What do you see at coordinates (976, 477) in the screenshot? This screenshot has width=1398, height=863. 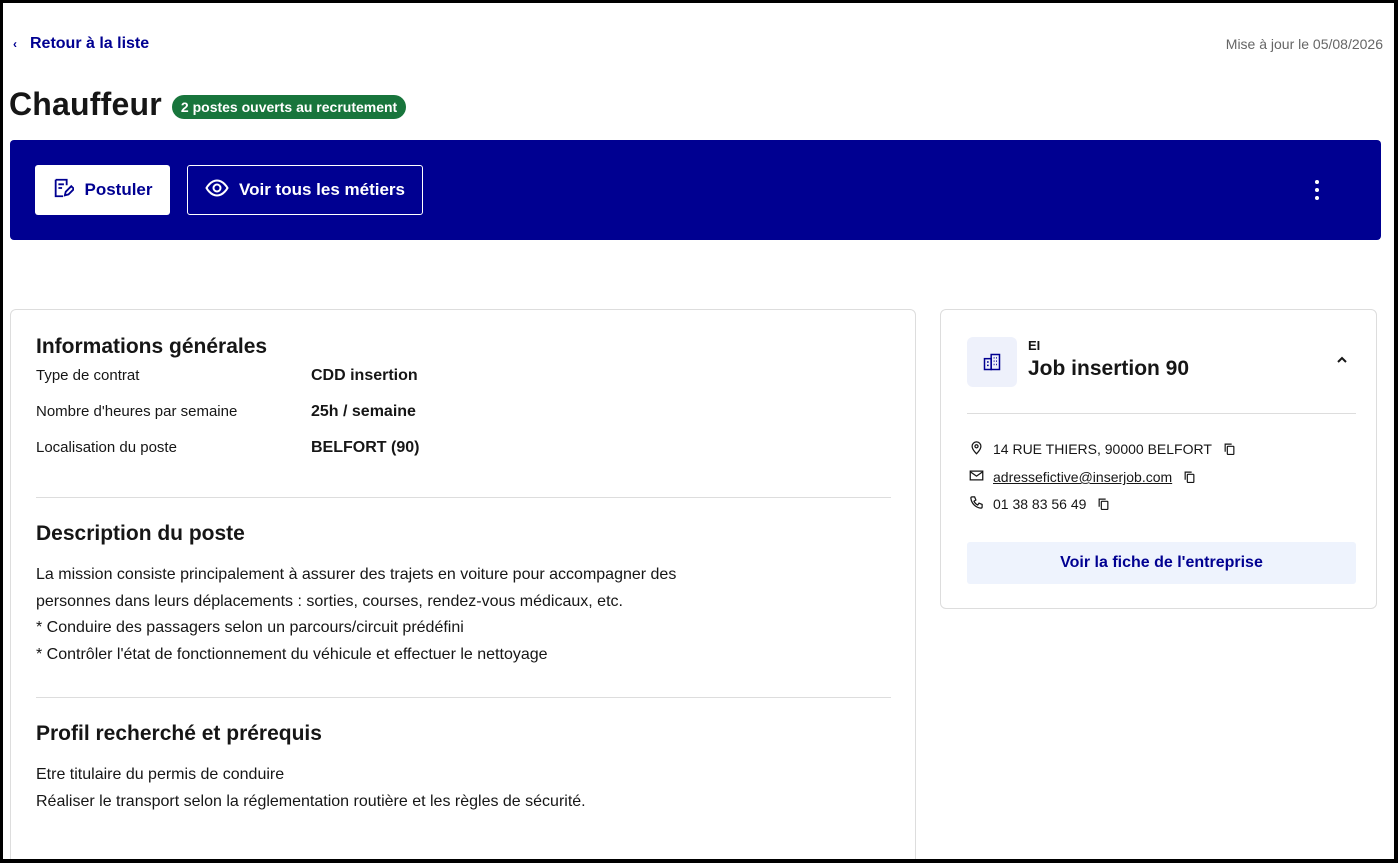 I see `mail-icon` at bounding box center [976, 477].